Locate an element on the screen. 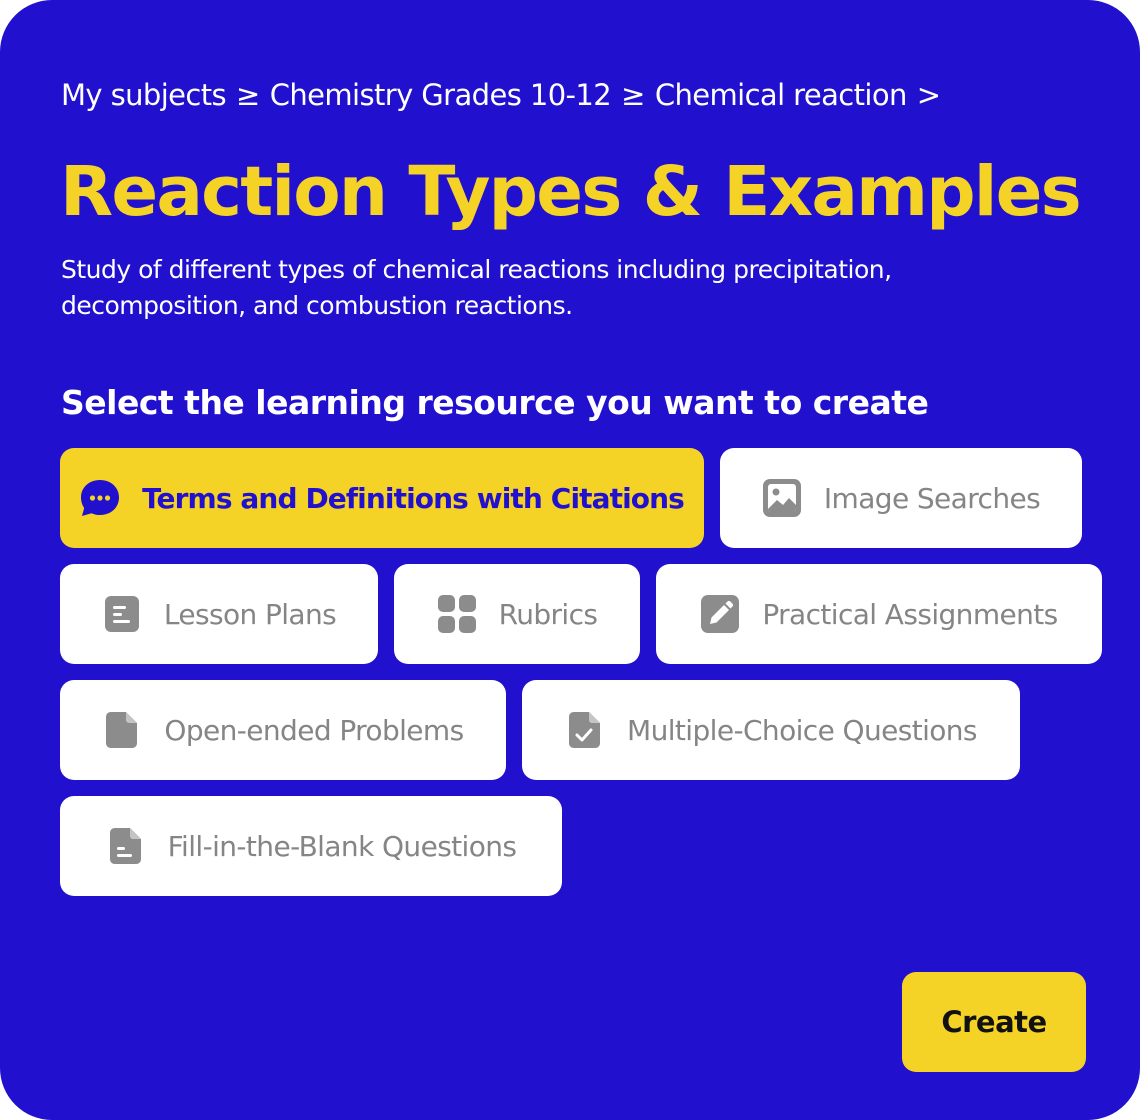  option-rubrics: Rubrics is located at coordinates (517, 614).